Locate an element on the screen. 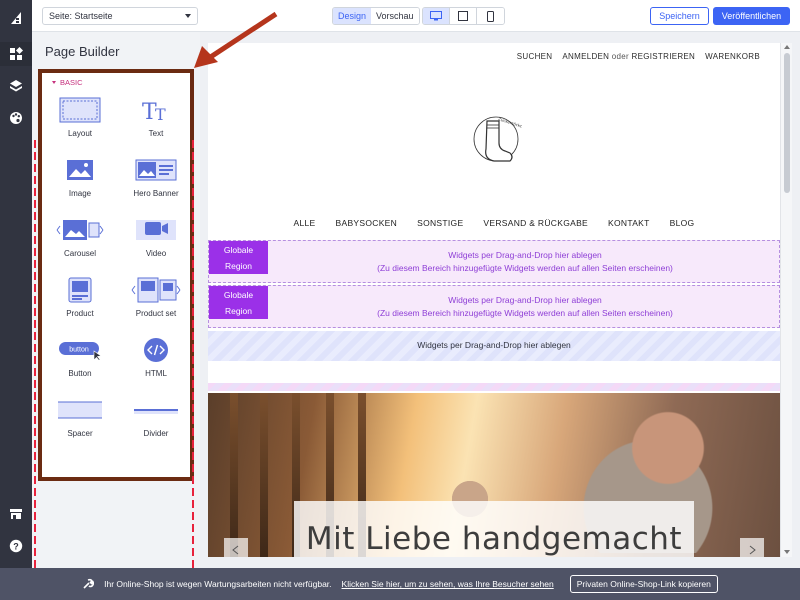  nav-item-blog: BLOG is located at coordinates (682, 223).